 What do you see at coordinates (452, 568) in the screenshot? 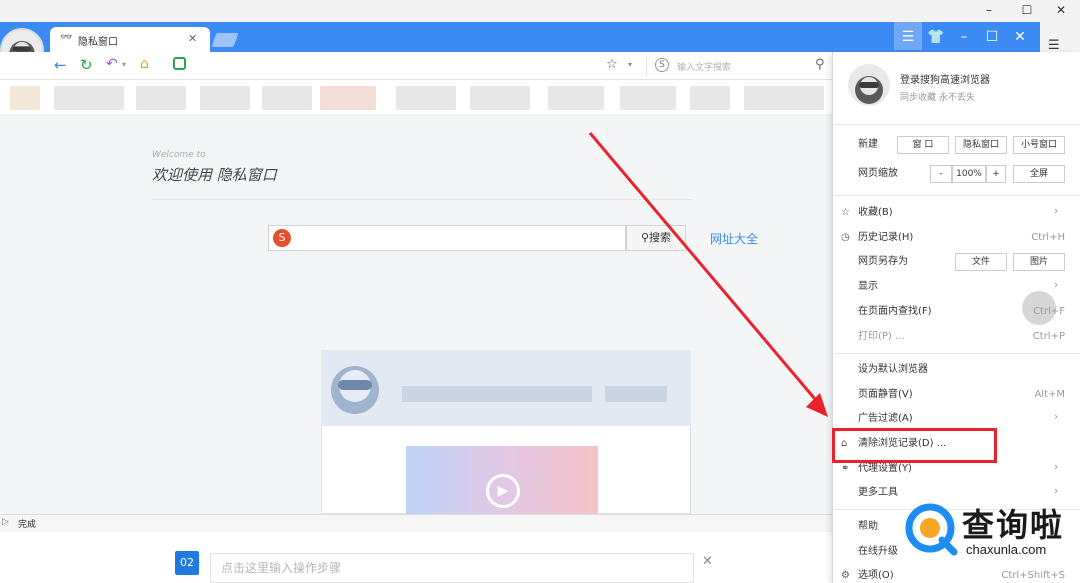
I see `step-input-field: 点击这里输入操作步骤` at bounding box center [452, 568].